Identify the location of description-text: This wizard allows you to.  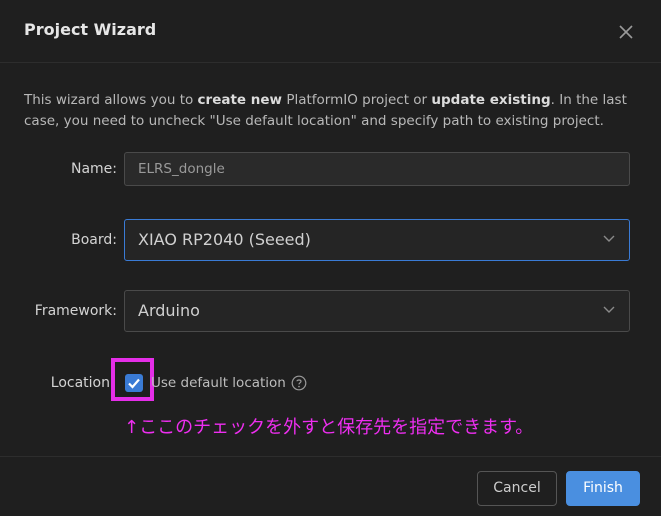
(111, 100).